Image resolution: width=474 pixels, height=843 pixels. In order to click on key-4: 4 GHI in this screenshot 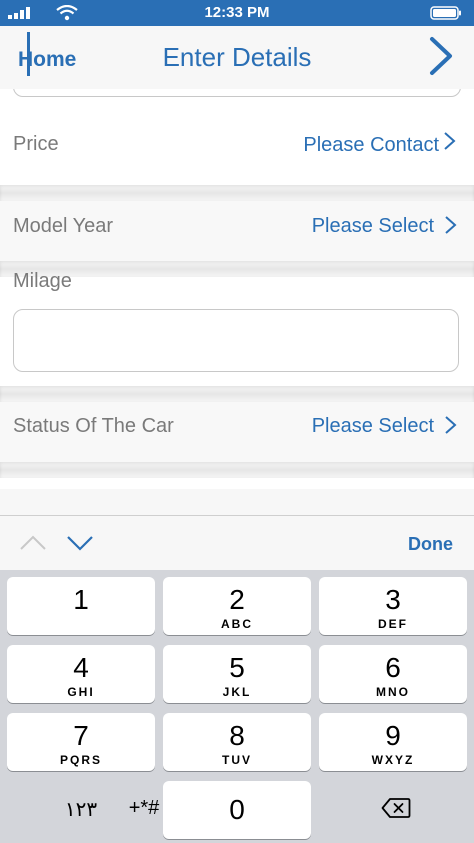, I will do `click(81, 674)`.